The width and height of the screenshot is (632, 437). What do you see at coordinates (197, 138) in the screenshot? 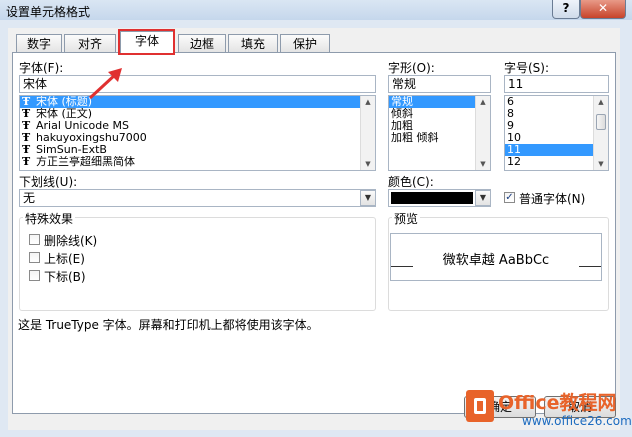
I see `font-list-item: Ŧhakuyoxingshu7000` at bounding box center [197, 138].